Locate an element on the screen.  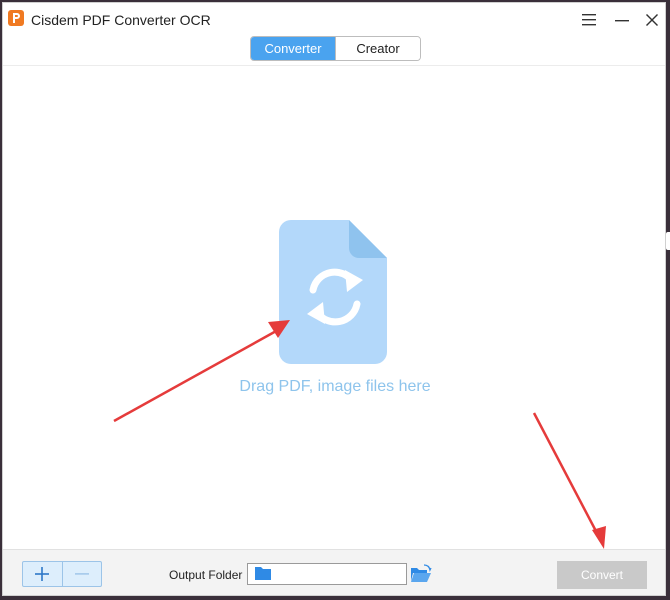
add-file-button is located at coordinates (42, 574).